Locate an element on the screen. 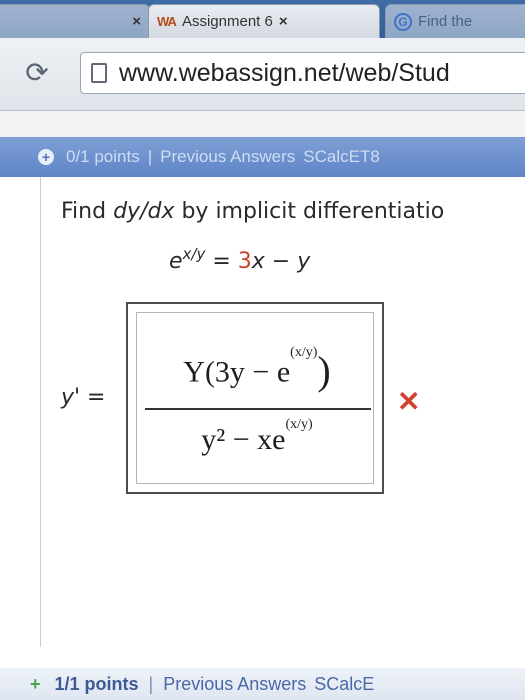 This screenshot has width=525, height=700. question-prompt: Find dy/dx by implicit differentiatio is located at coordinates (252, 211).